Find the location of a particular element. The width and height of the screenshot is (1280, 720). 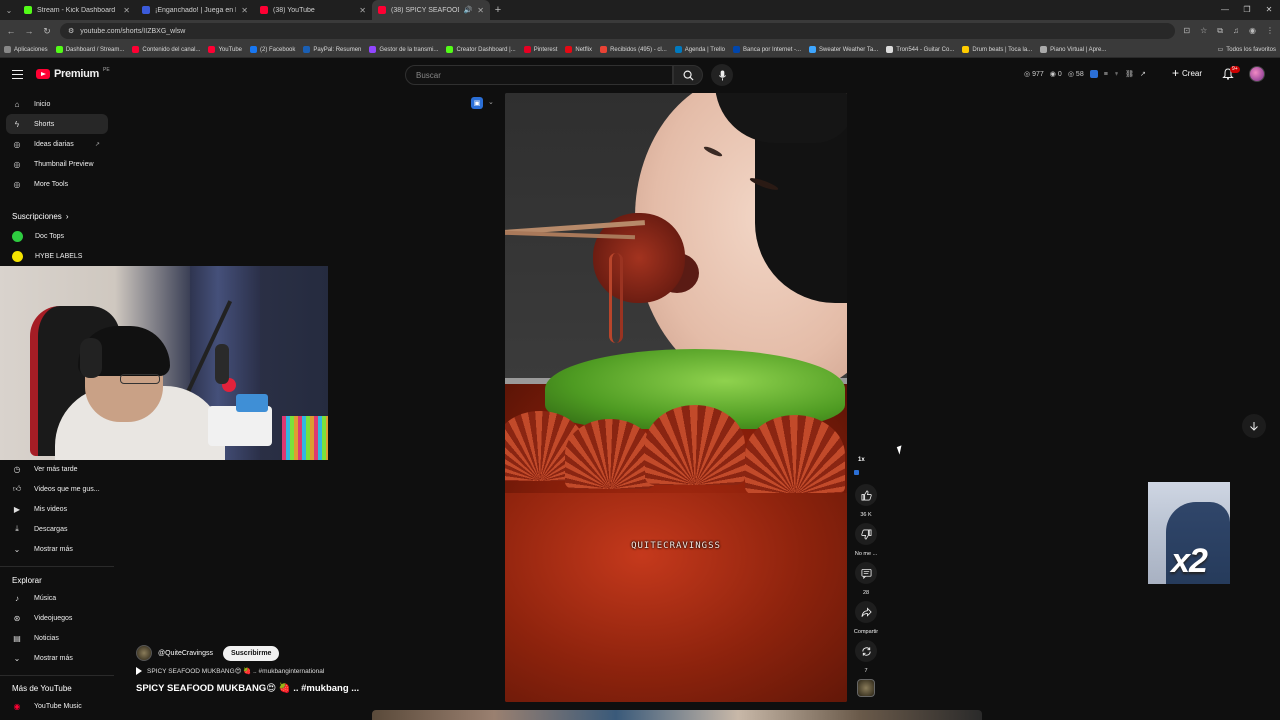

sidebar-item: ⊛ Videojuegos is located at coordinates (57, 618).